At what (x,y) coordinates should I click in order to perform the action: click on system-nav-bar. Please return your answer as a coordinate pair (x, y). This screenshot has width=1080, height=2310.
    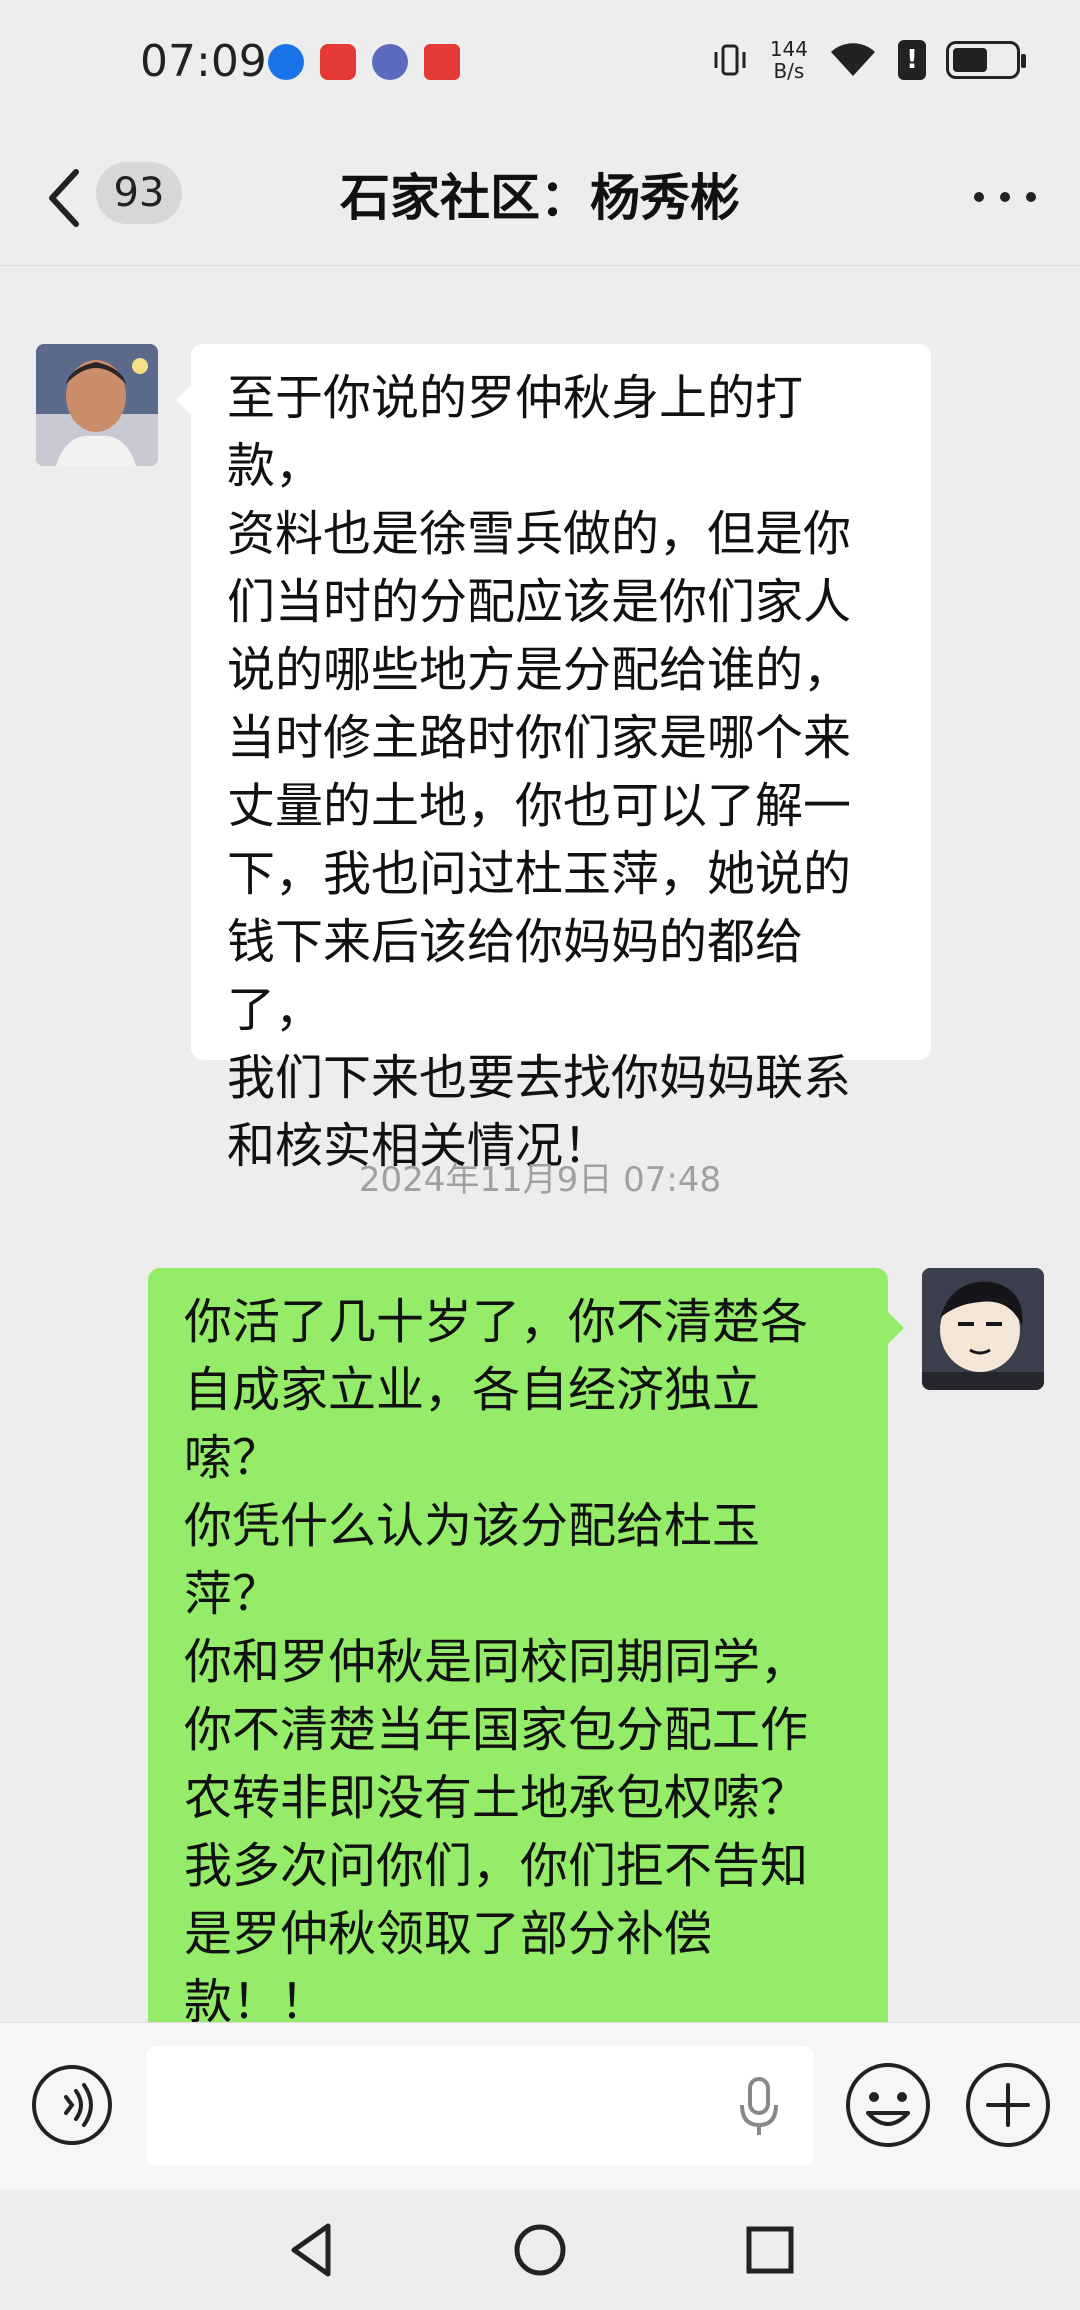
    Looking at the image, I should click on (540, 2250).